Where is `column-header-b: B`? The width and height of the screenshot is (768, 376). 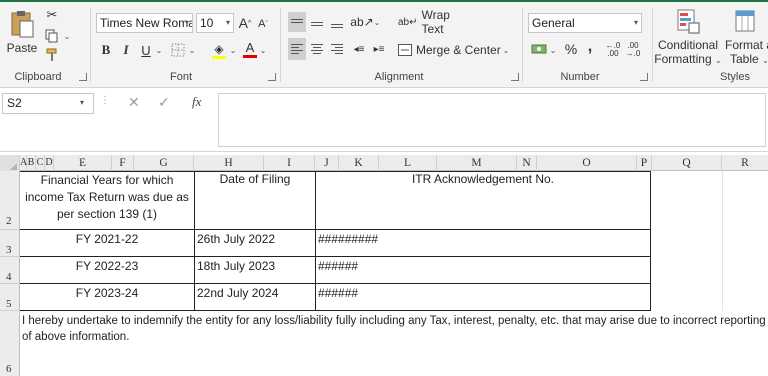 column-header-b: B is located at coordinates (31, 163).